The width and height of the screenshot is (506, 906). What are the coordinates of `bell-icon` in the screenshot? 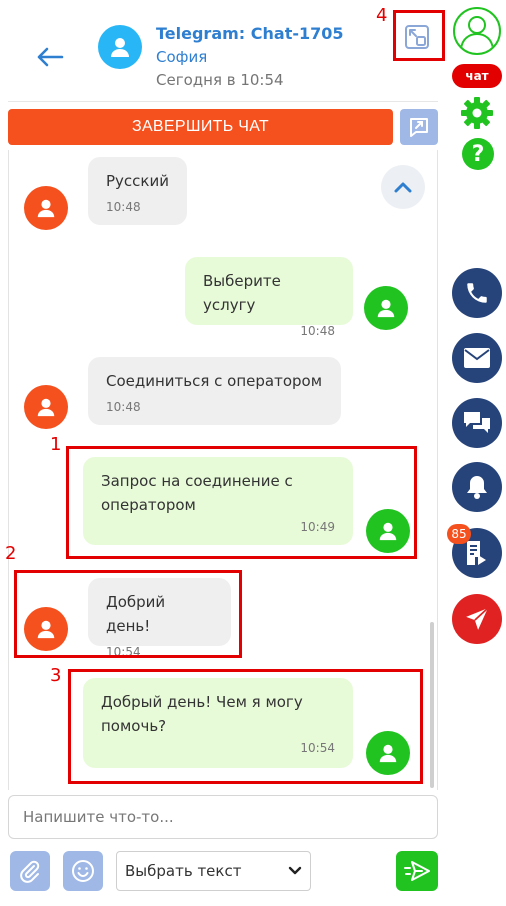 It's located at (477, 487).